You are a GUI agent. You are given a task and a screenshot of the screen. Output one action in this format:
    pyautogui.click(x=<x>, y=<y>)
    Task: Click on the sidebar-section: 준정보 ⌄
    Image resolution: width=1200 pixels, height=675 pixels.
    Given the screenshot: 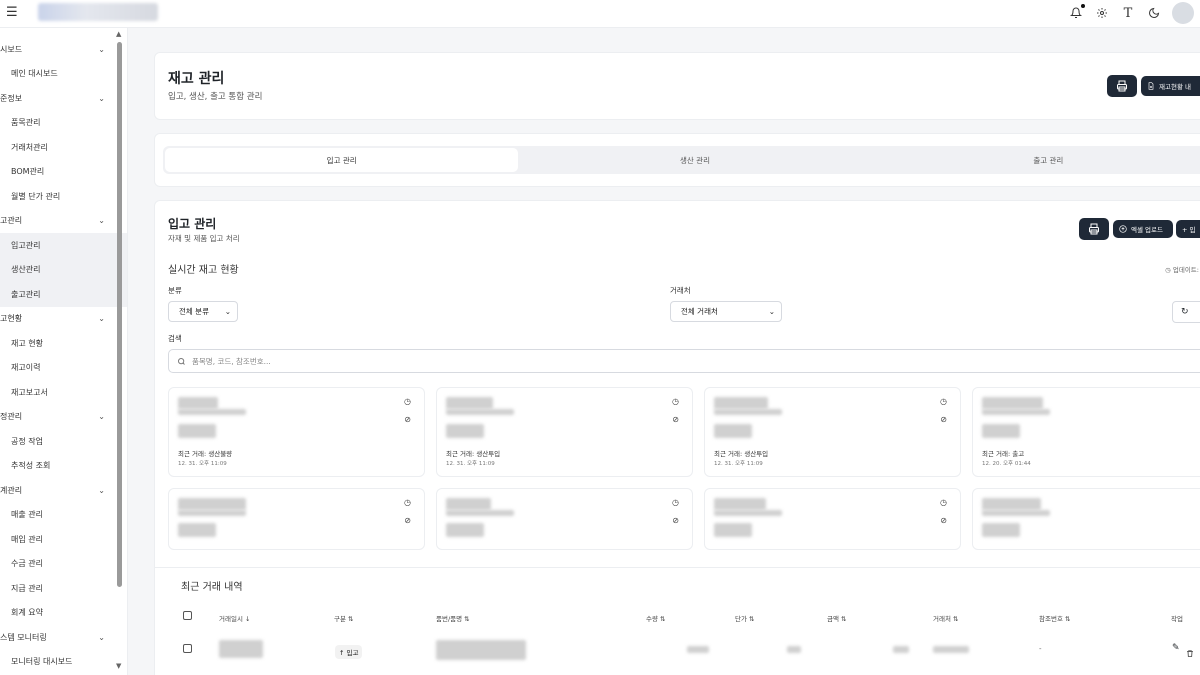 What is the action you would take?
    pyautogui.click(x=63, y=98)
    